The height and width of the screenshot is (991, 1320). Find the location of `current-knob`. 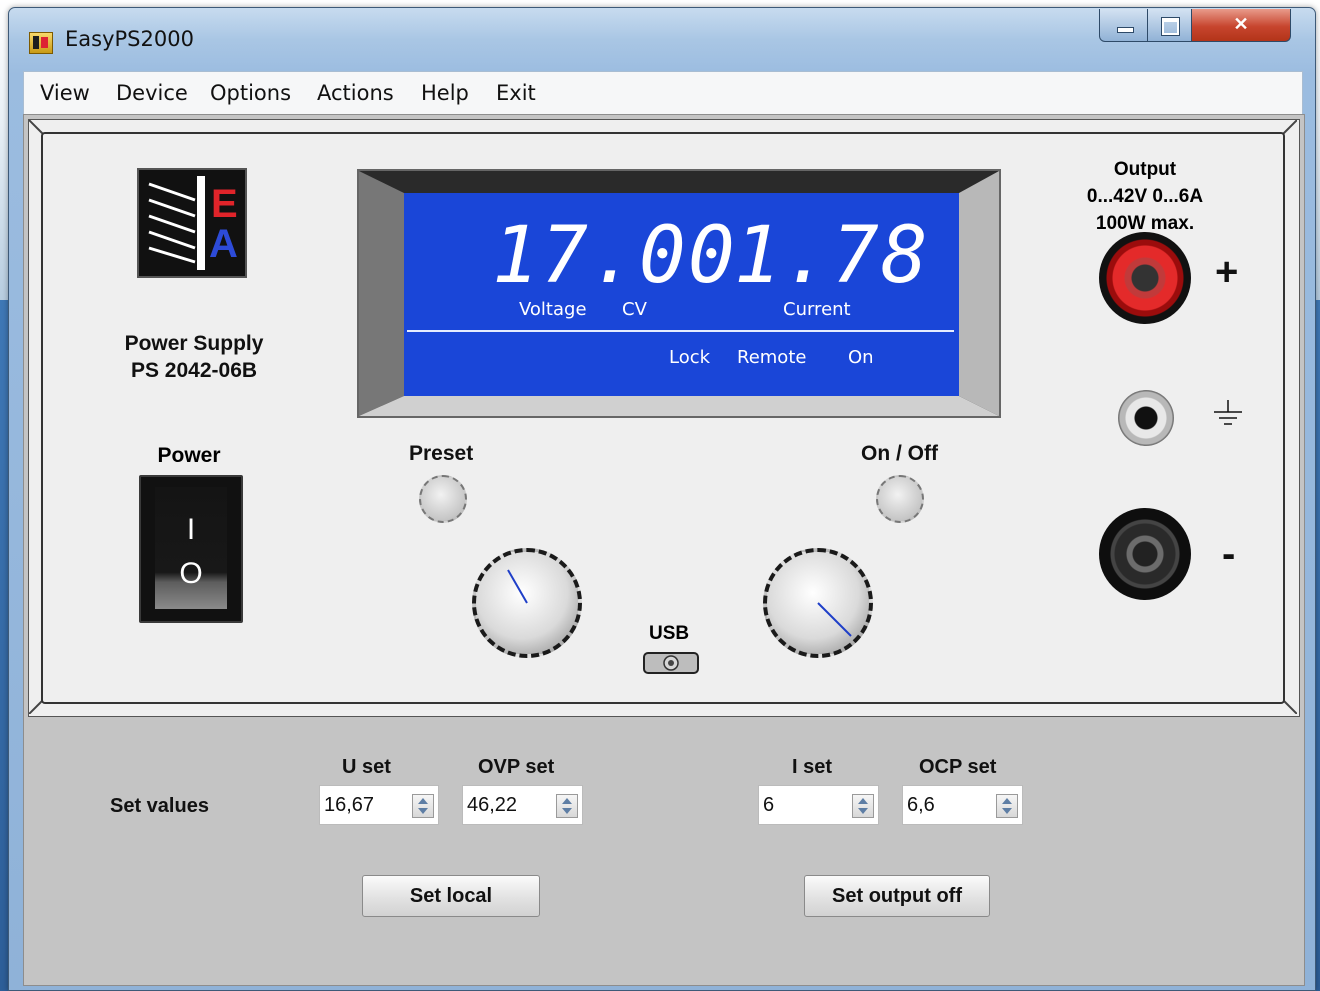

current-knob is located at coordinates (818, 603).